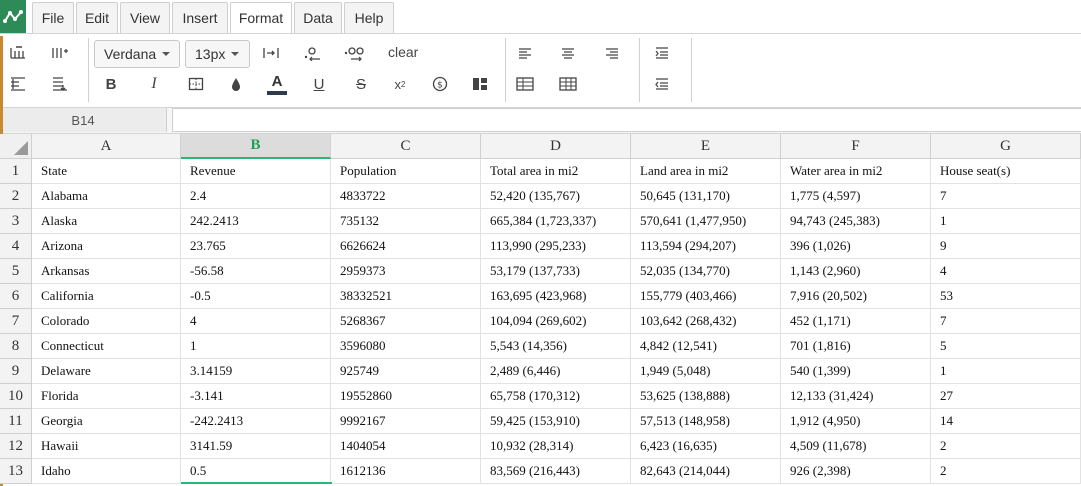 Image resolution: width=1081 pixels, height=486 pixels. I want to click on row-header: 8, so click(16, 346).